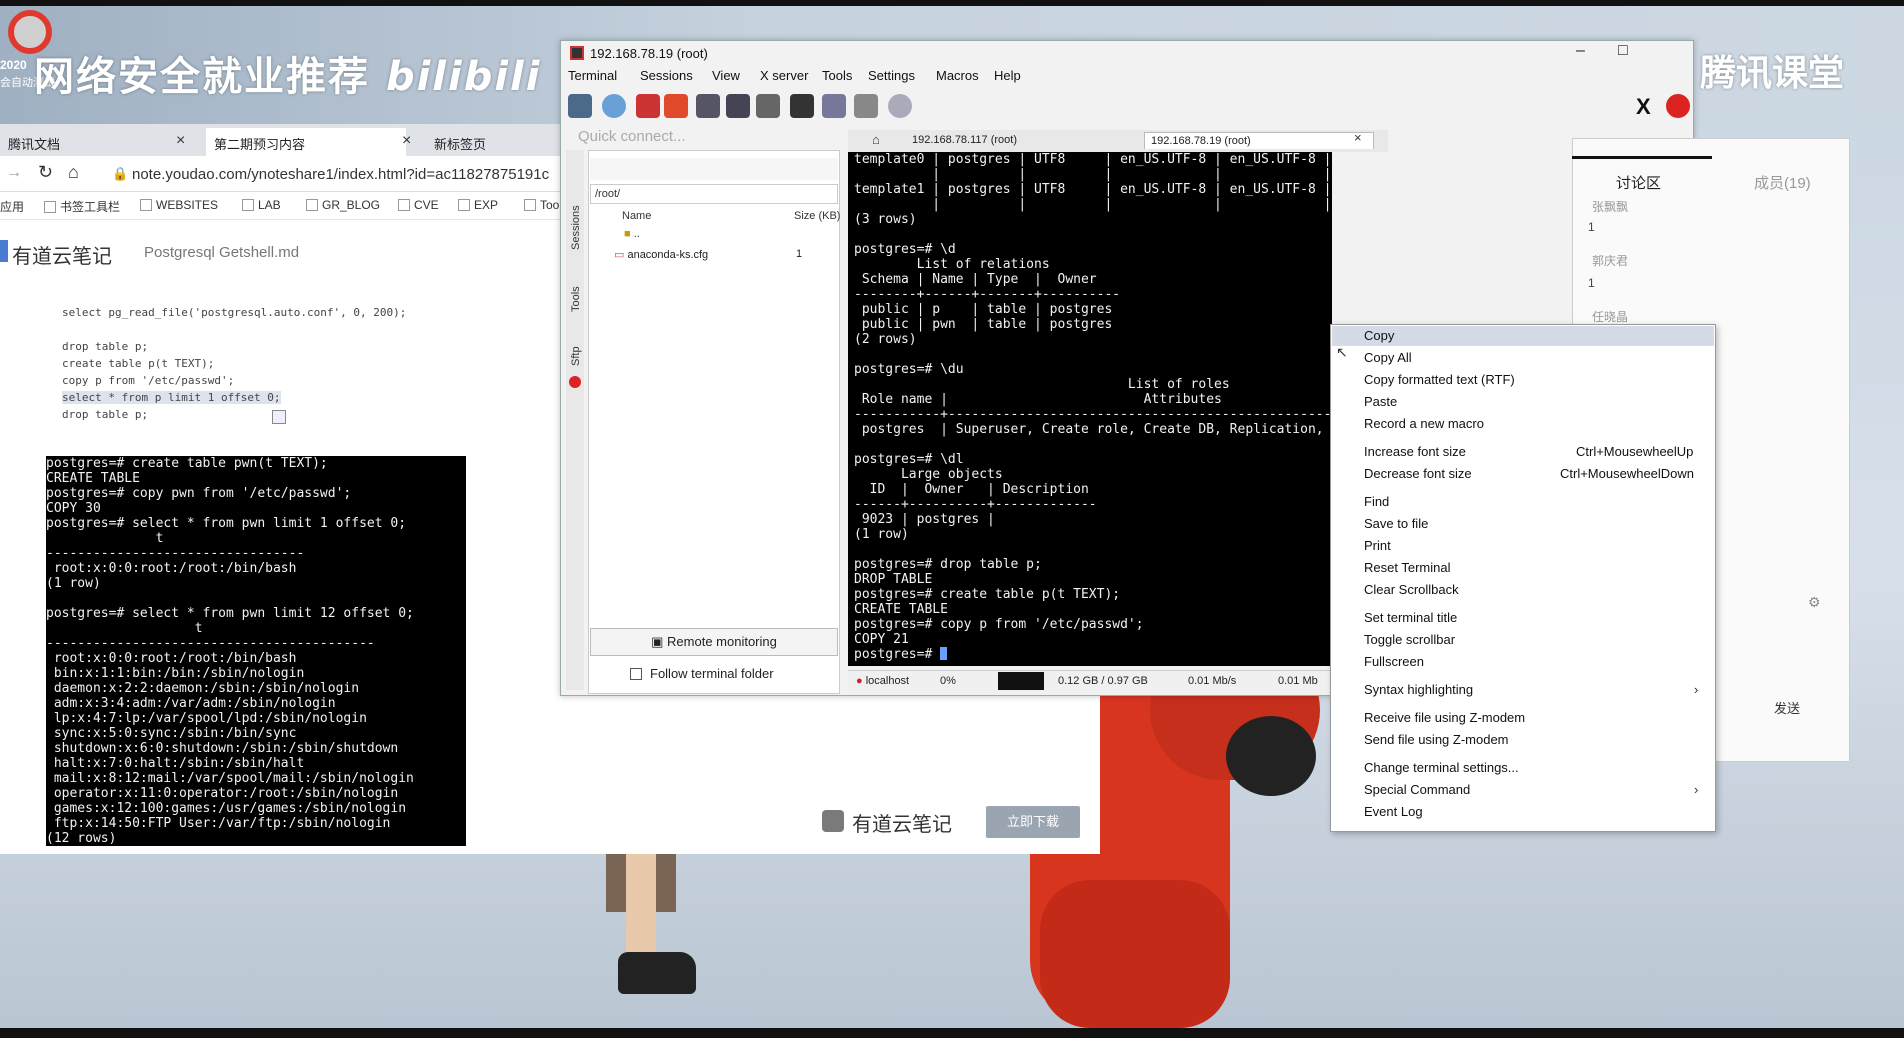 This screenshot has width=1904, height=1038. Describe the element at coordinates (1424, 423) in the screenshot. I see `menu-item-record-macro: Record a new macro` at that location.